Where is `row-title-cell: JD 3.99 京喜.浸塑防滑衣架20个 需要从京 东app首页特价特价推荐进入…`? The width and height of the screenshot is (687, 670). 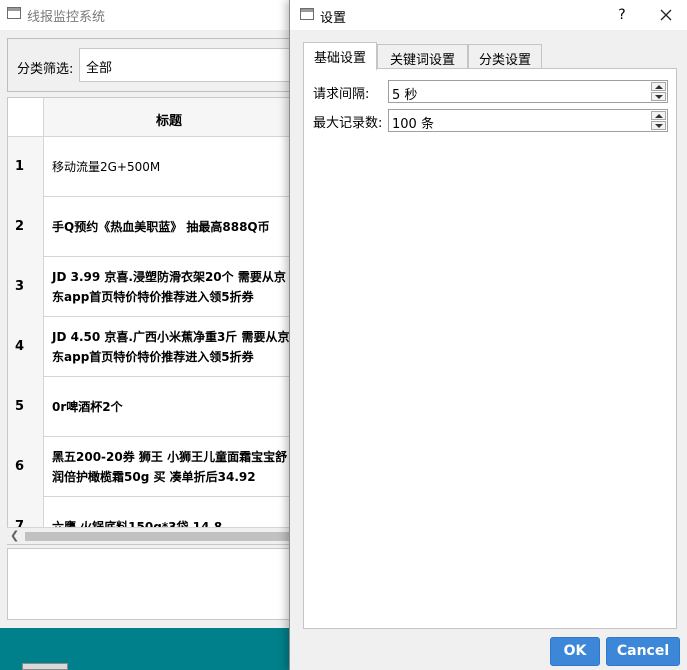 row-title-cell: JD 3.99 京喜.浸塑防滑衣架20个 需要从京 东app首页特价特价推荐进入… is located at coordinates (172, 287).